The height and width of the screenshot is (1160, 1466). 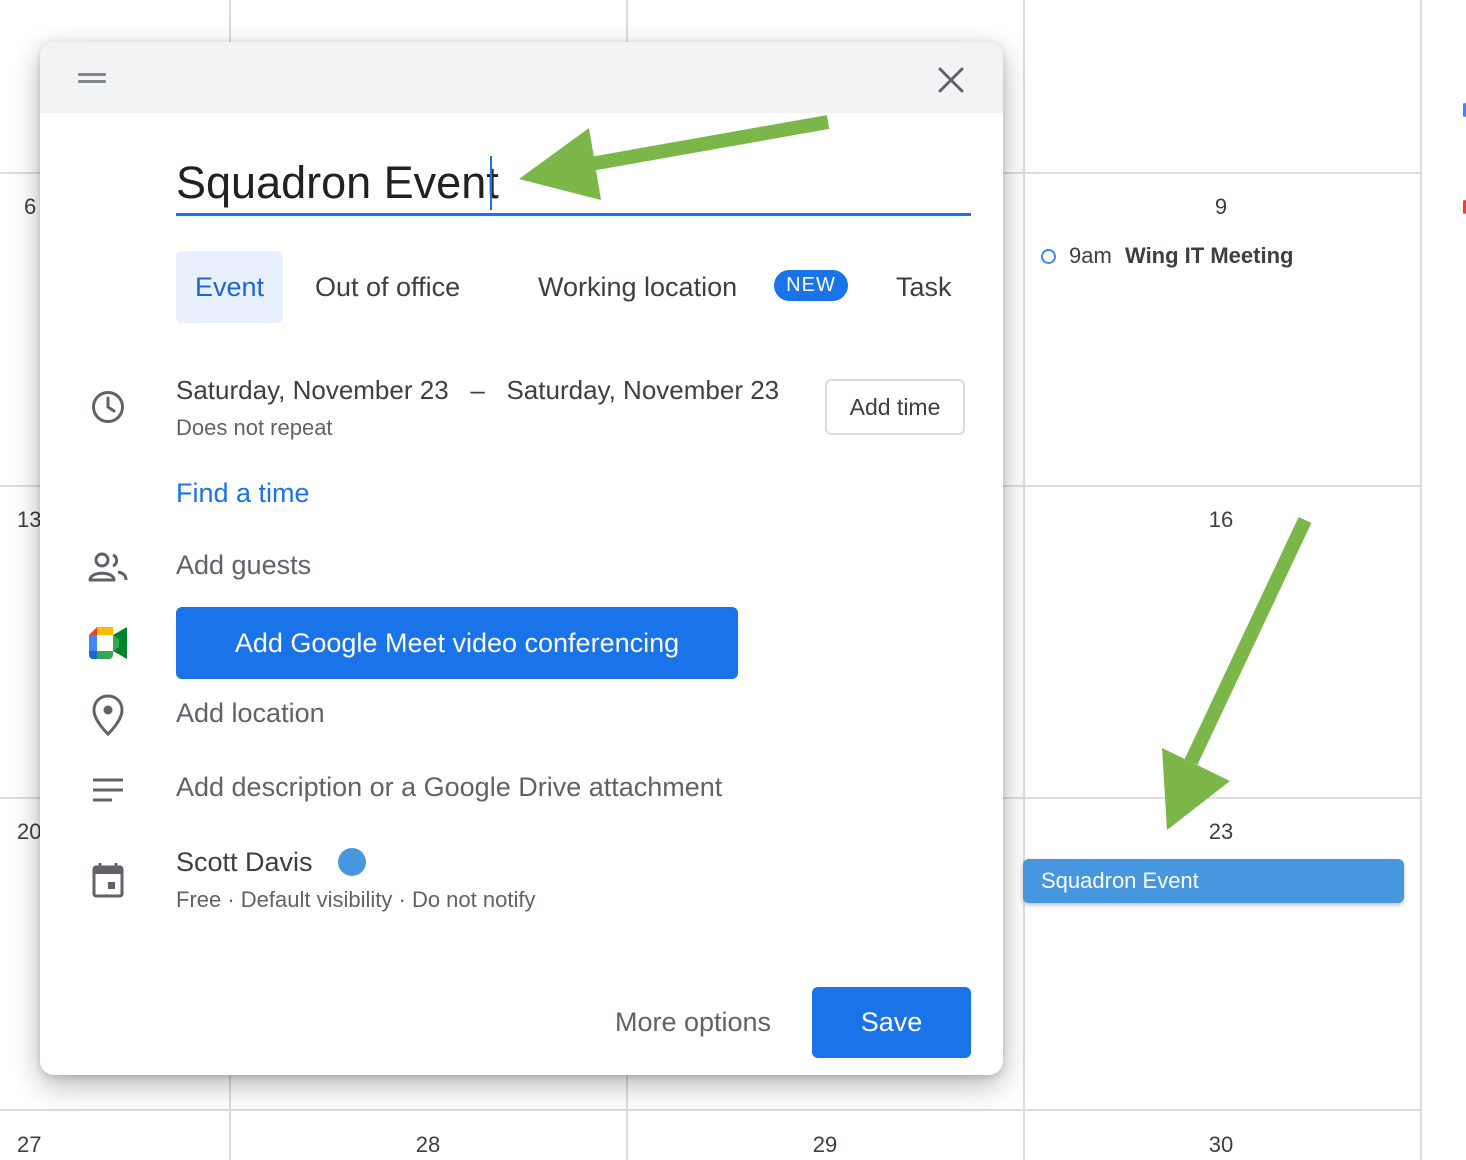 What do you see at coordinates (108, 569) in the screenshot?
I see `people-icon` at bounding box center [108, 569].